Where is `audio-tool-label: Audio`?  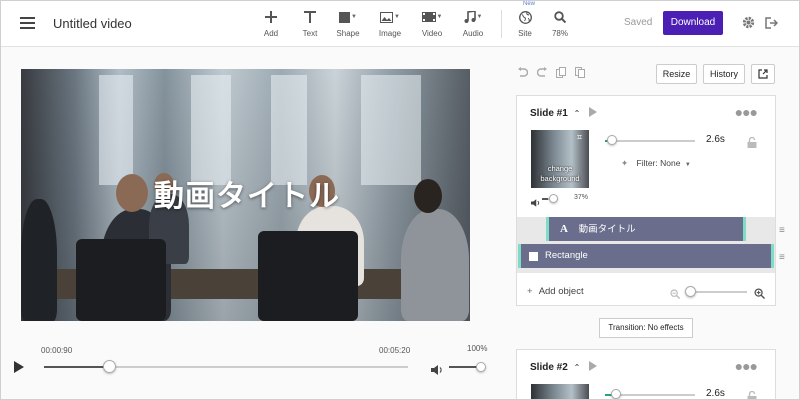 audio-tool-label: Audio is located at coordinates (473, 33).